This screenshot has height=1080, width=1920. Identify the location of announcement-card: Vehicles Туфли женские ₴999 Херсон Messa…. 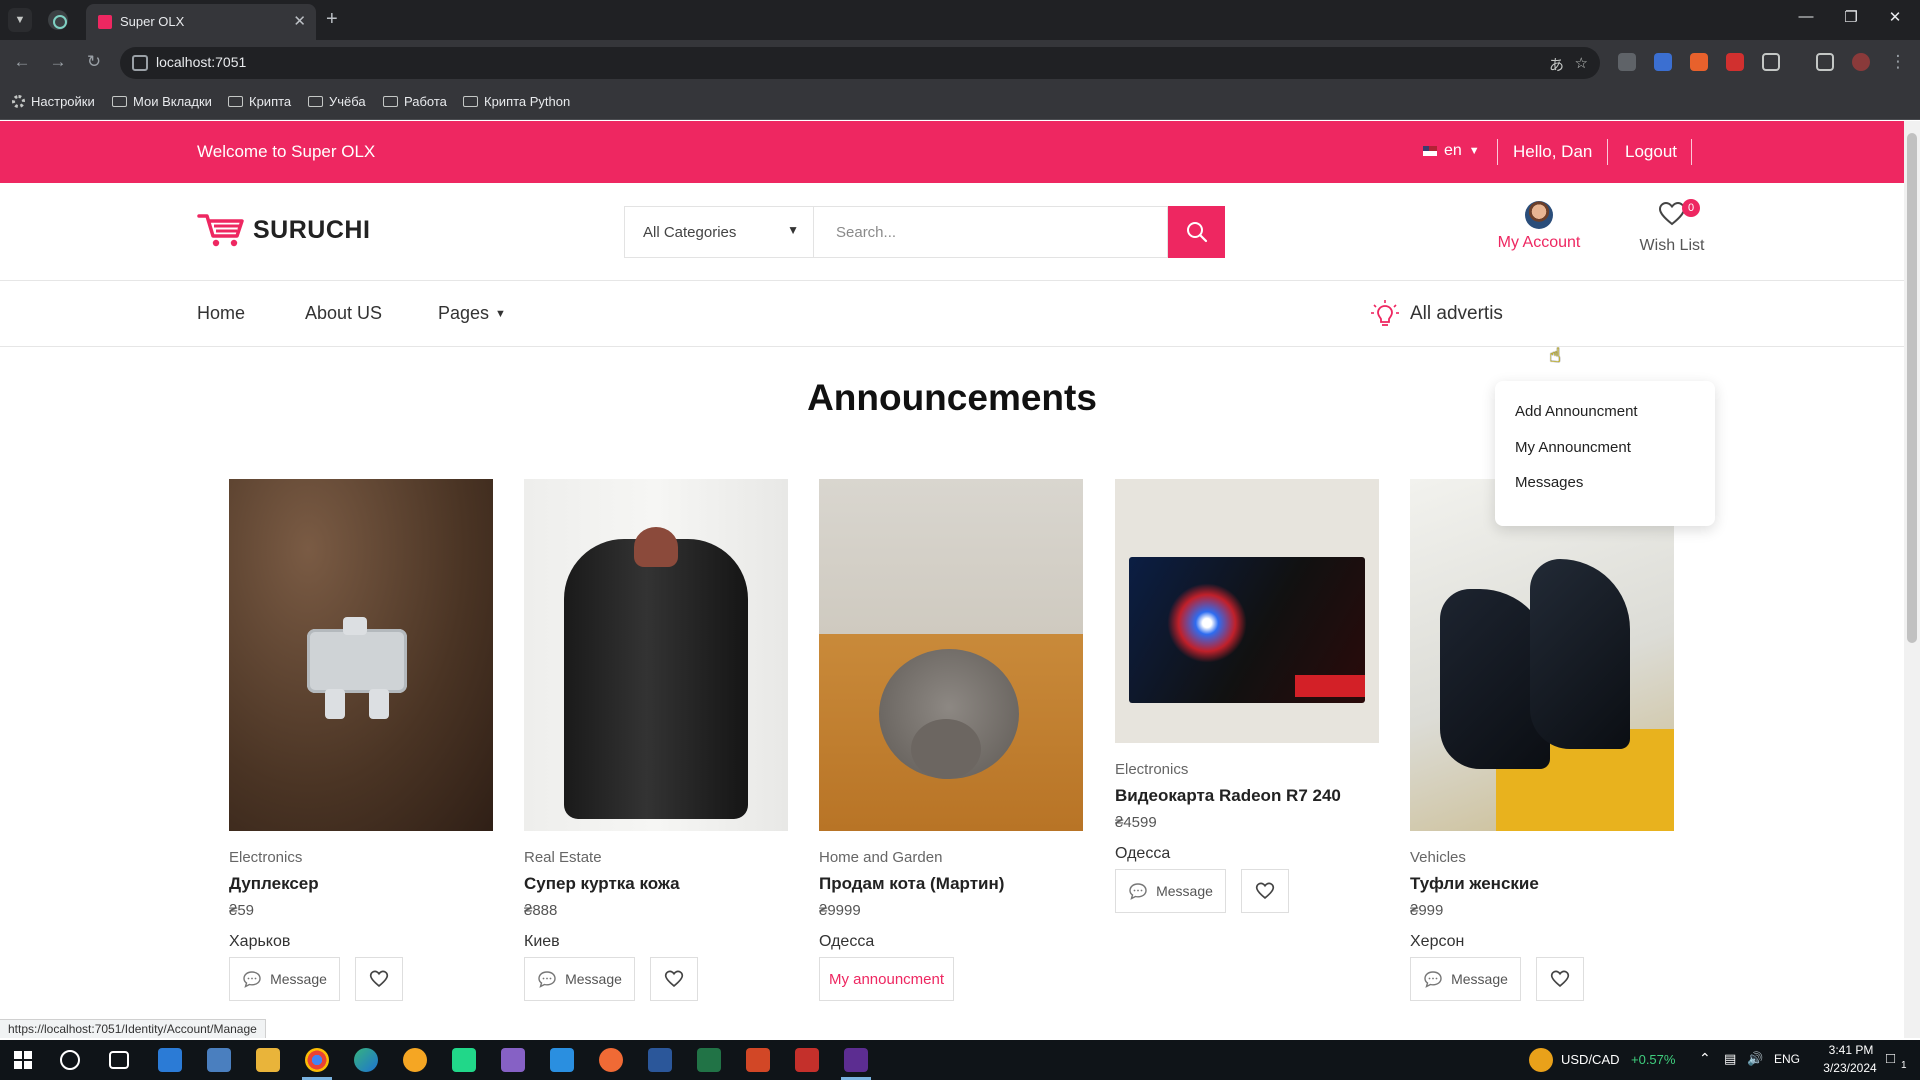
(1542, 740).